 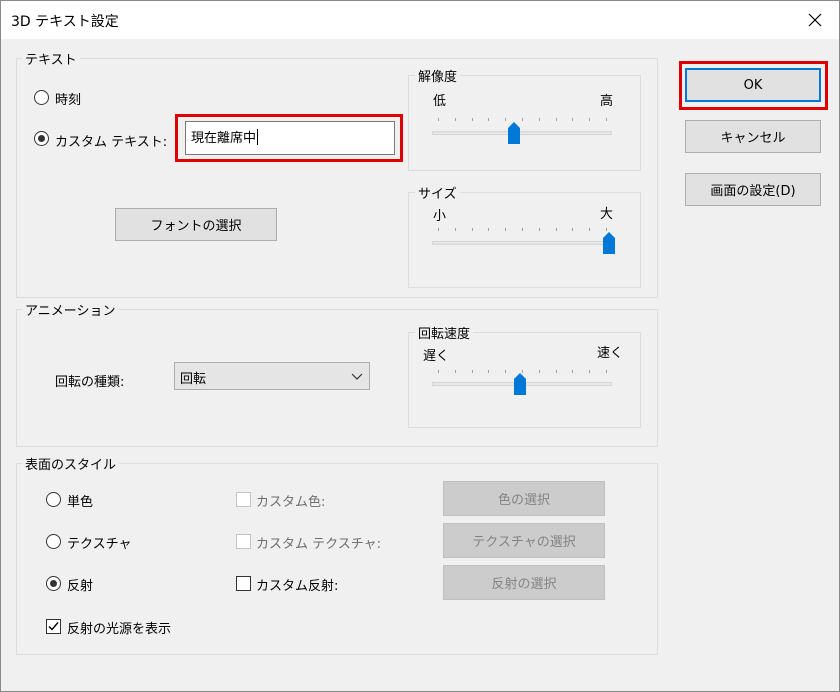 I want to click on rotation-speed-slow-label: 遅く, so click(x=436, y=356).